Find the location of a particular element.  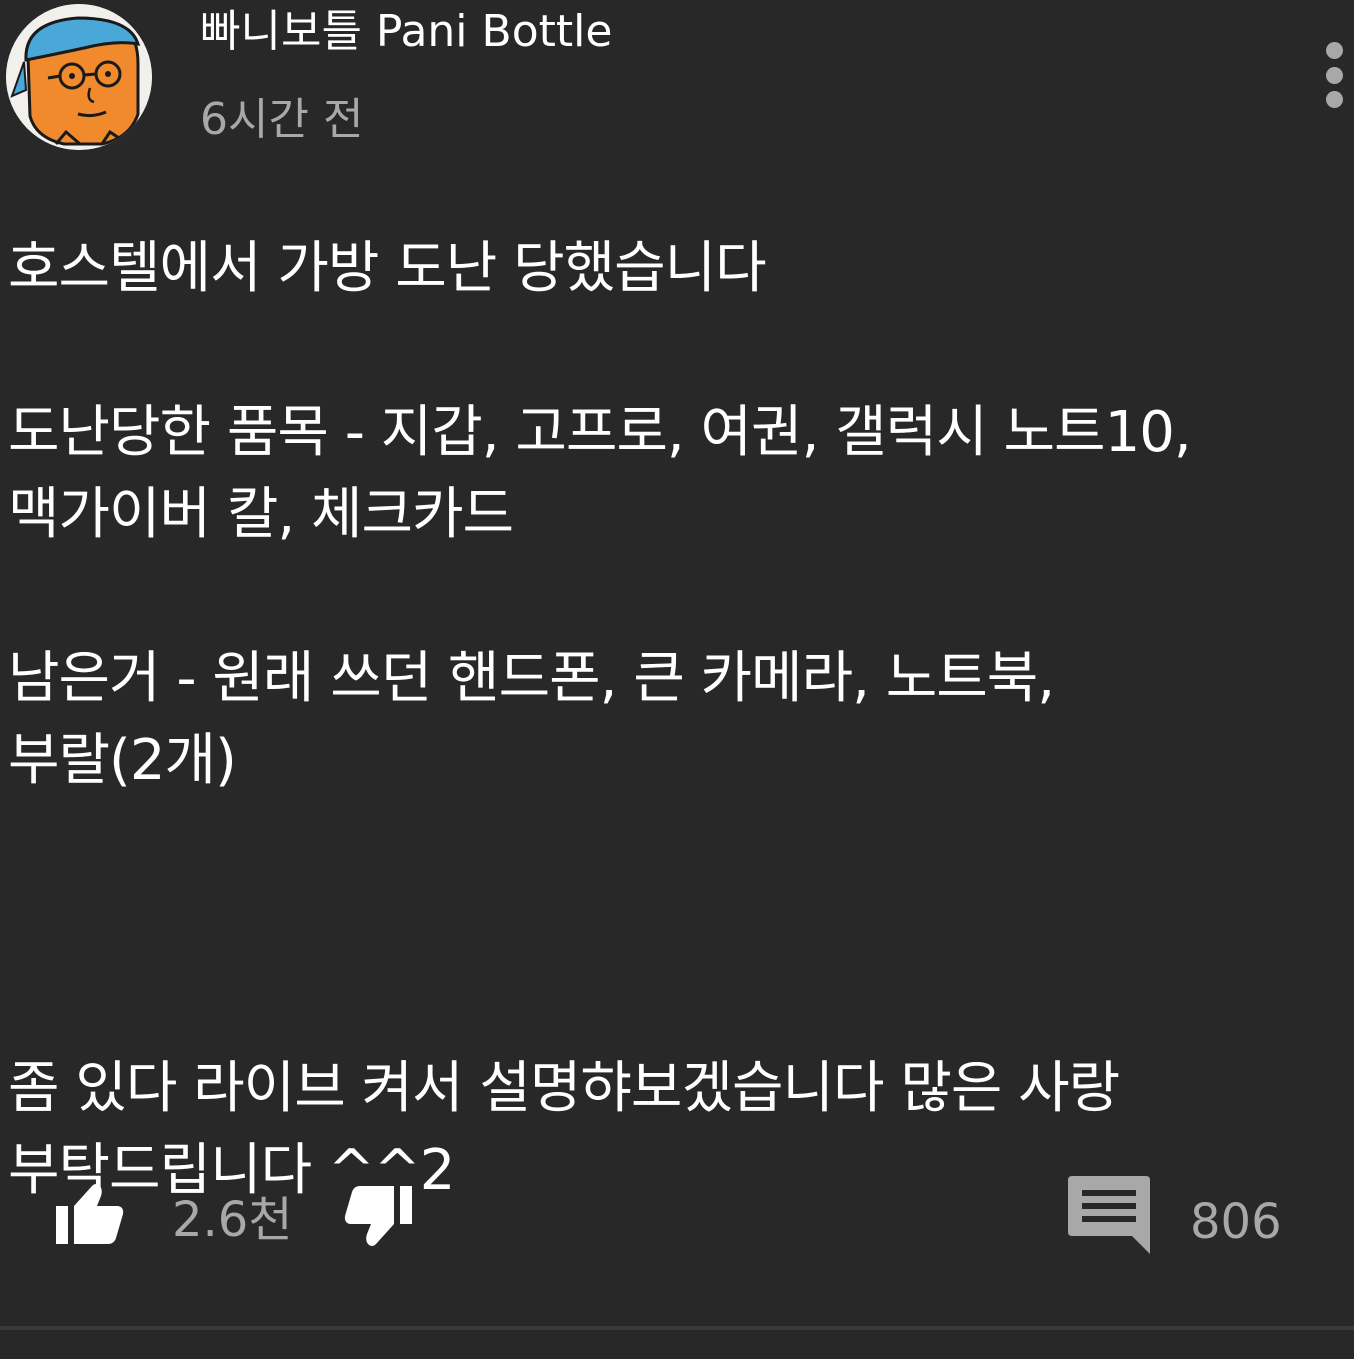

more-vertical-icon is located at coordinates (1334, 50).